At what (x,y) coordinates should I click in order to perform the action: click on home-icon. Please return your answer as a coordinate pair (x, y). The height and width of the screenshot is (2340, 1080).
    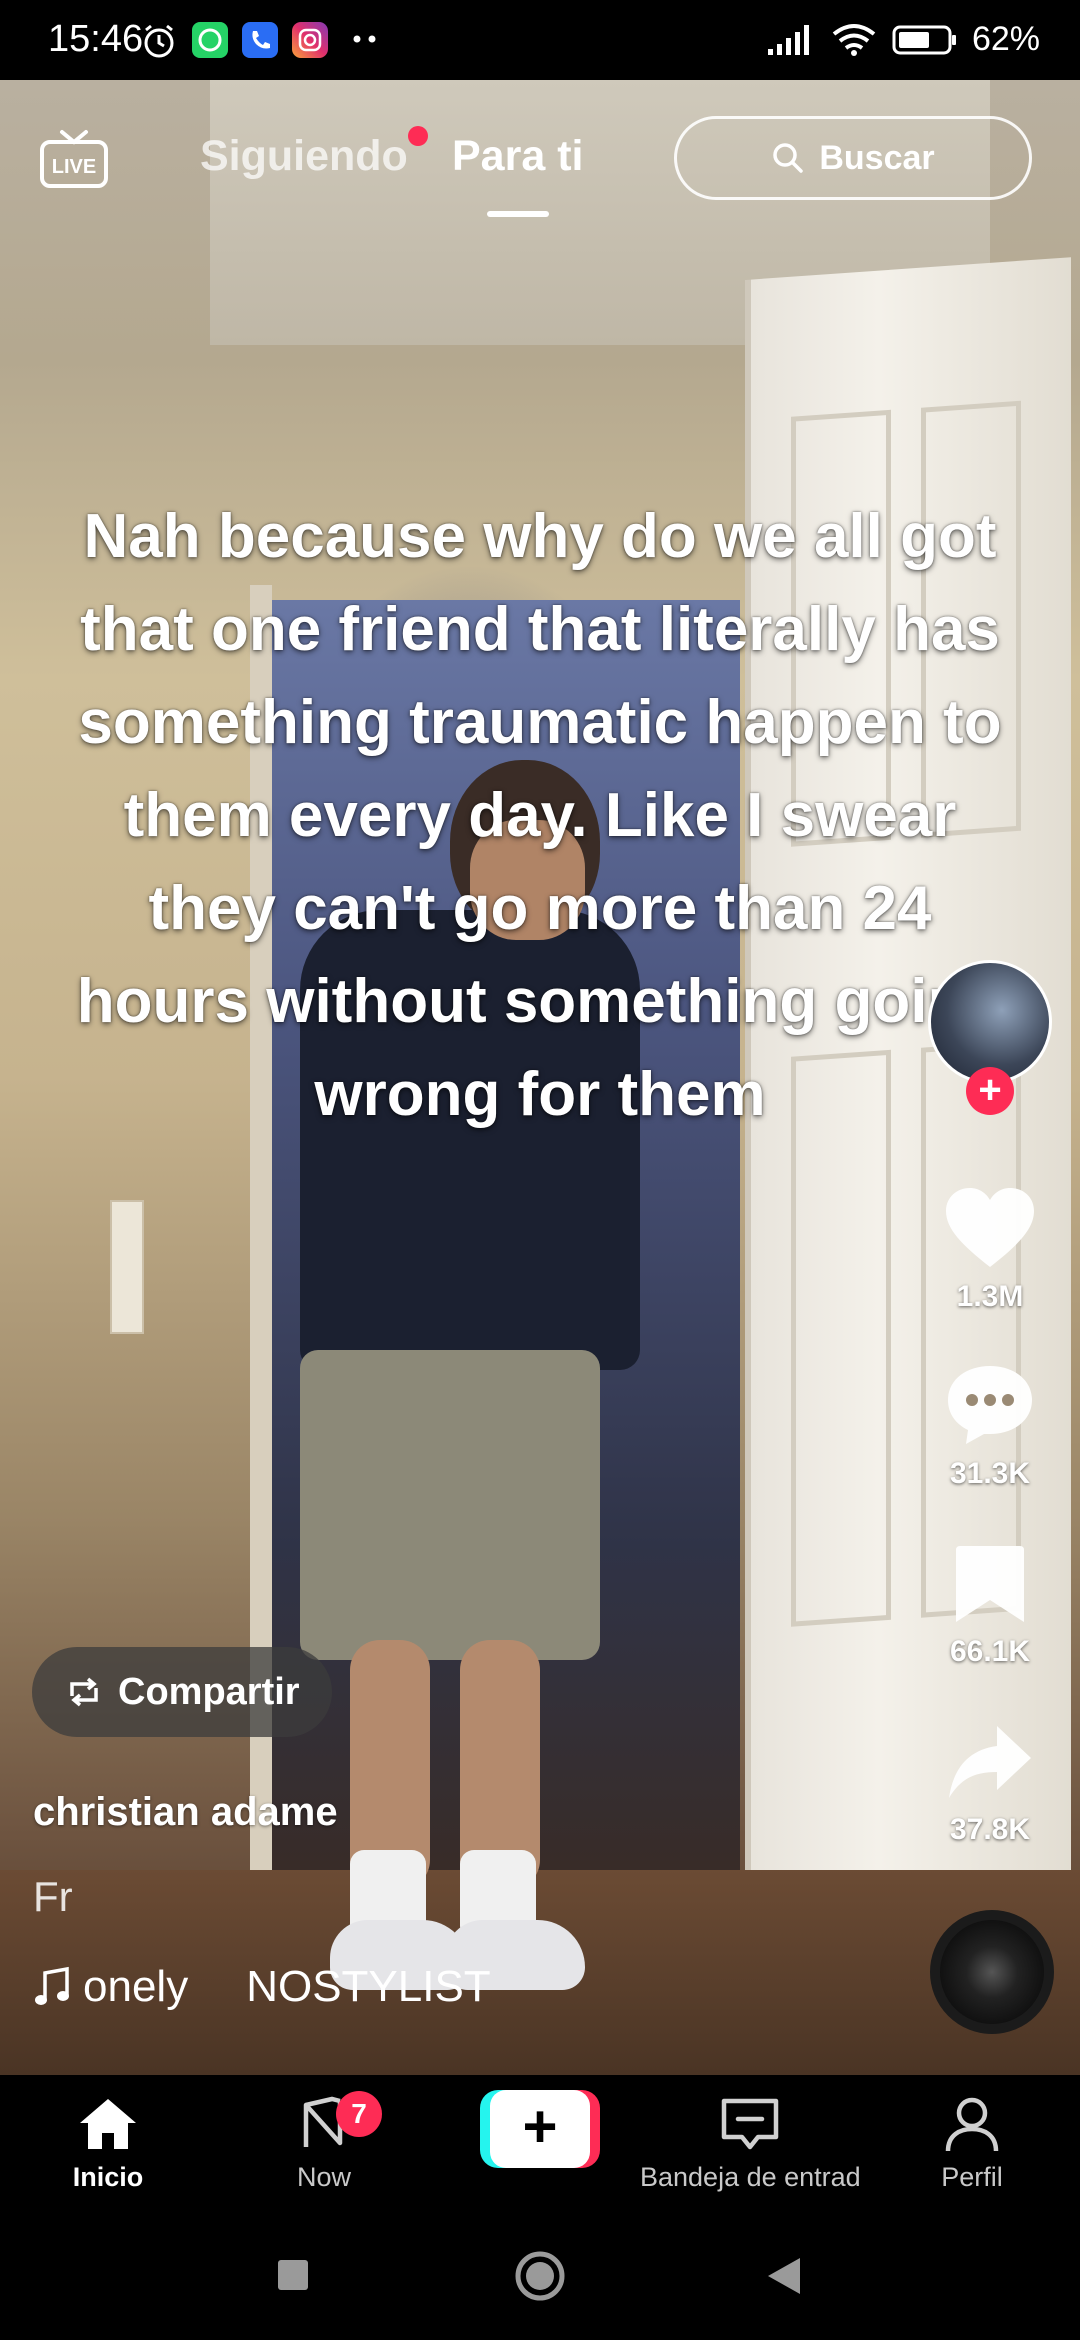
    Looking at the image, I should click on (108, 2124).